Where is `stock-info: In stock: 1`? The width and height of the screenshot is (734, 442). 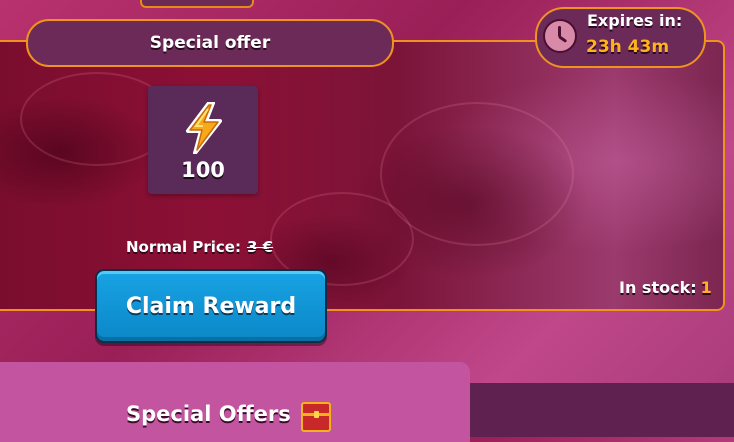
stock-info: In stock: 1 is located at coordinates (665, 287).